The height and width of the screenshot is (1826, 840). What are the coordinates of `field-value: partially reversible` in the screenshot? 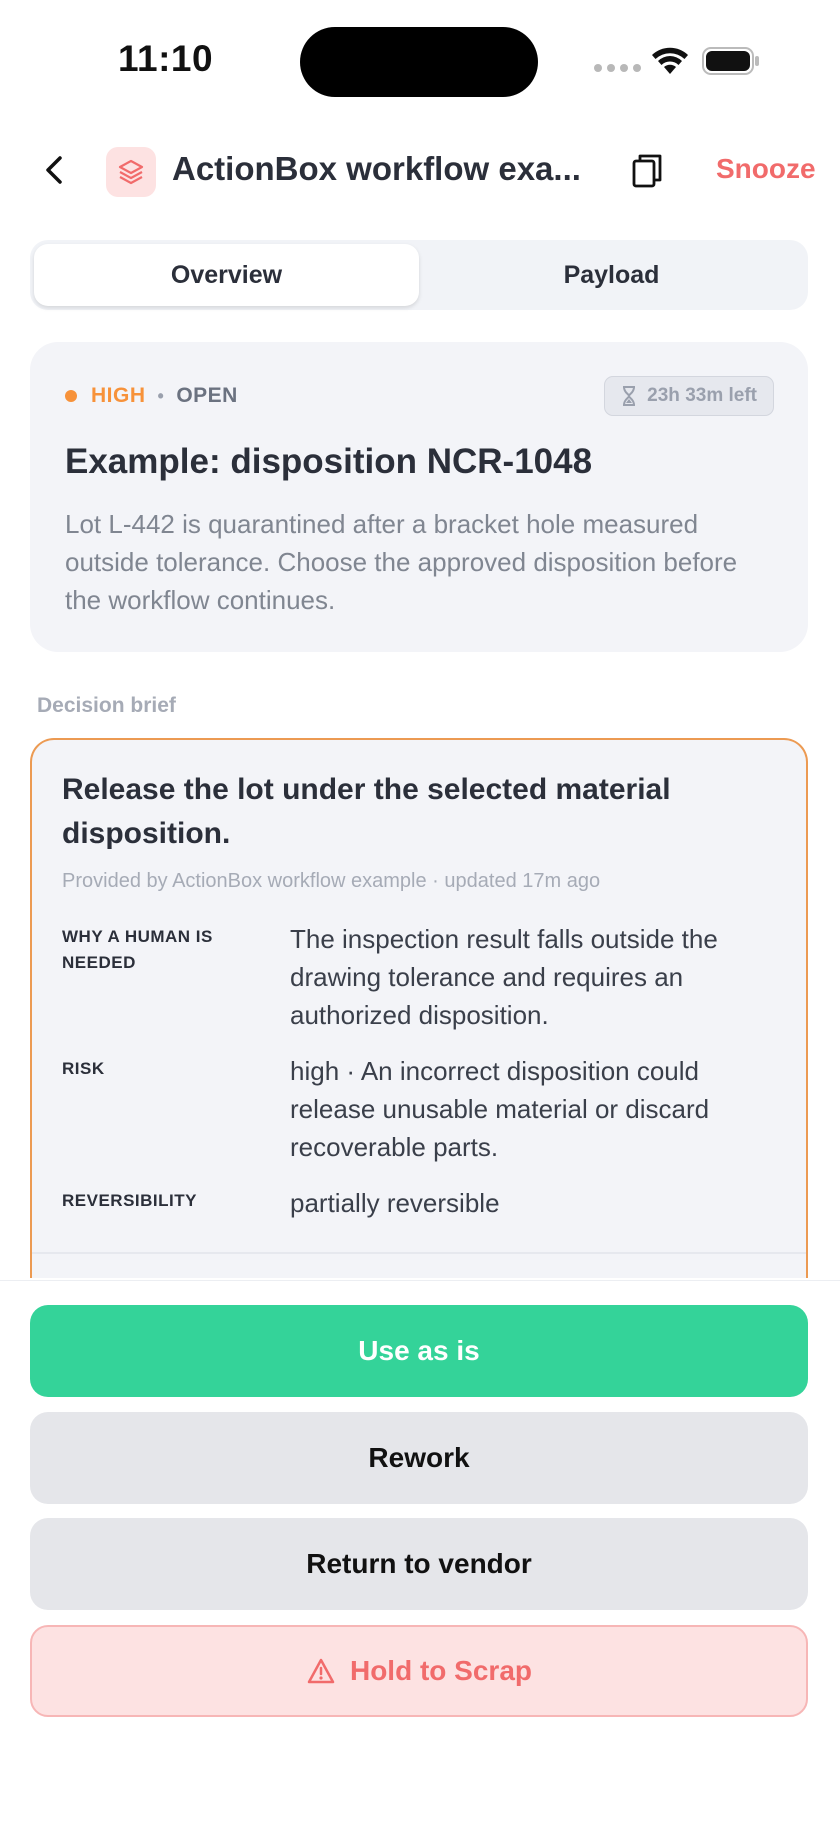 It's located at (395, 1203).